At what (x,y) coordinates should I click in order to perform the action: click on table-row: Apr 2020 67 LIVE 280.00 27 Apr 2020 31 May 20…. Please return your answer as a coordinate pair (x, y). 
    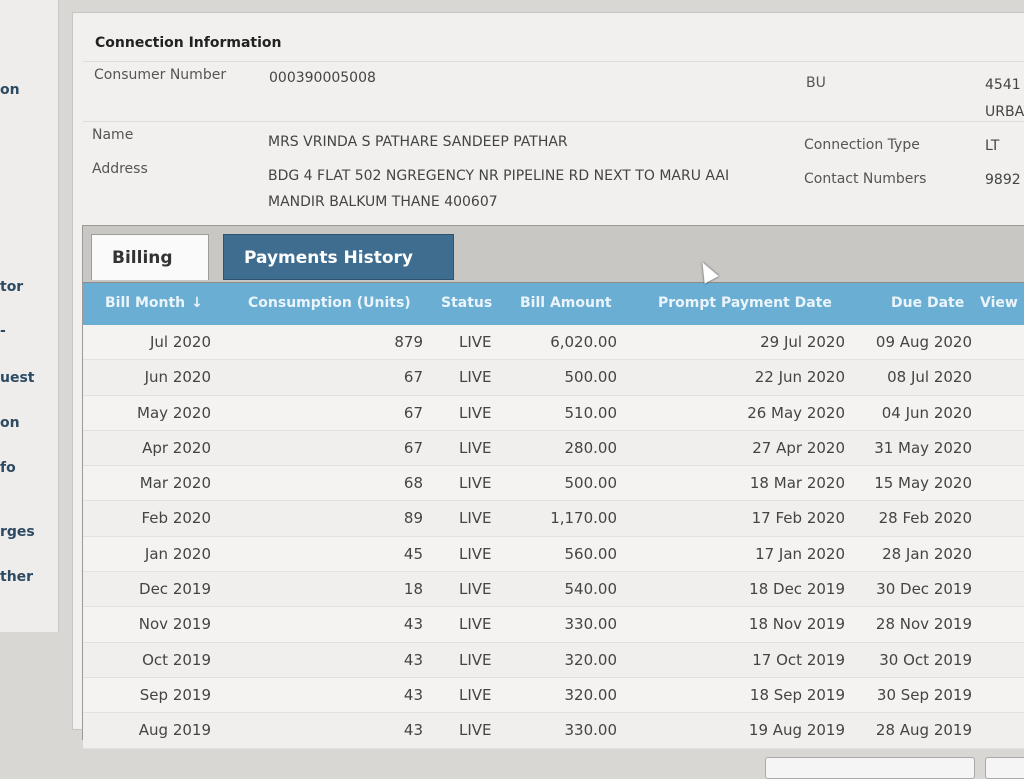
    Looking at the image, I should click on (553, 448).